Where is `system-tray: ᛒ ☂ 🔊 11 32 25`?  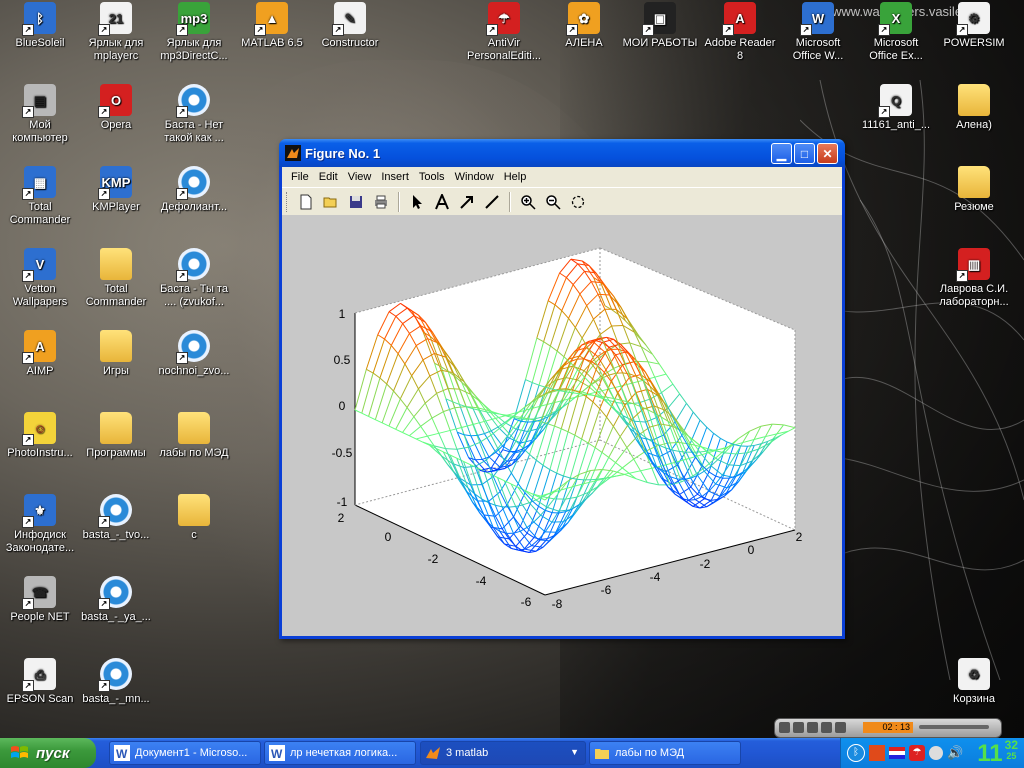 system-tray: ᛒ ☂ 🔊 11 32 25 is located at coordinates (932, 753).